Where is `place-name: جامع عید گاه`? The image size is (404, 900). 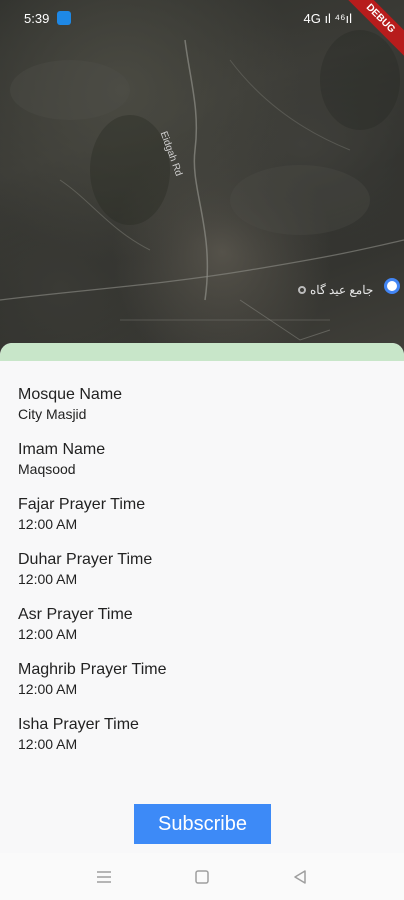 place-name: جامع عید گاه is located at coordinates (342, 290).